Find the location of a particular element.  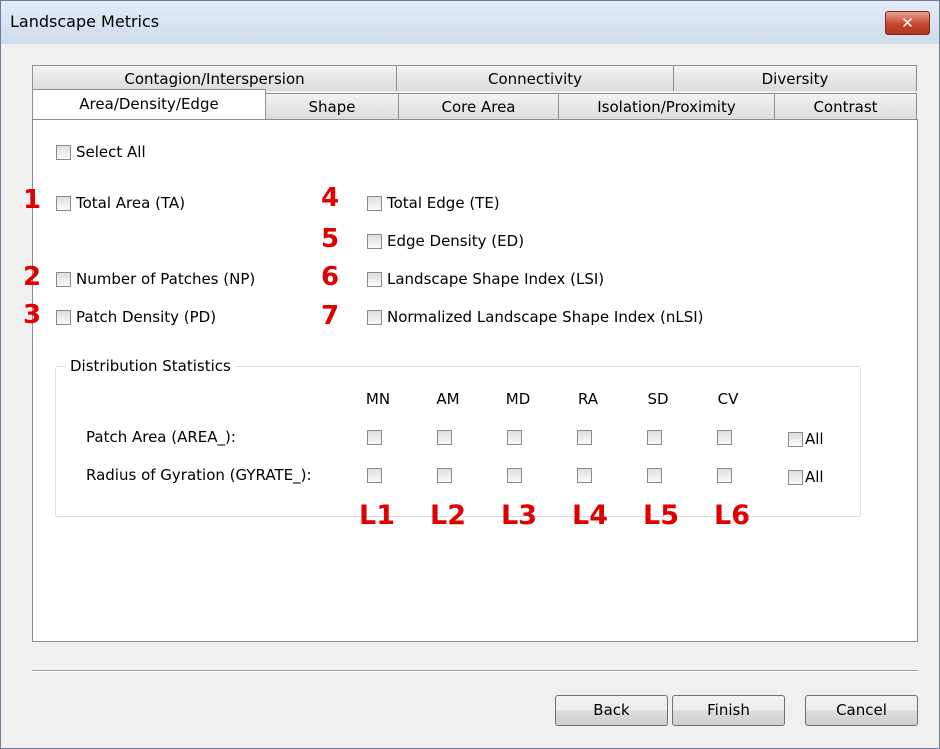

column-header-sd: SD is located at coordinates (658, 399).